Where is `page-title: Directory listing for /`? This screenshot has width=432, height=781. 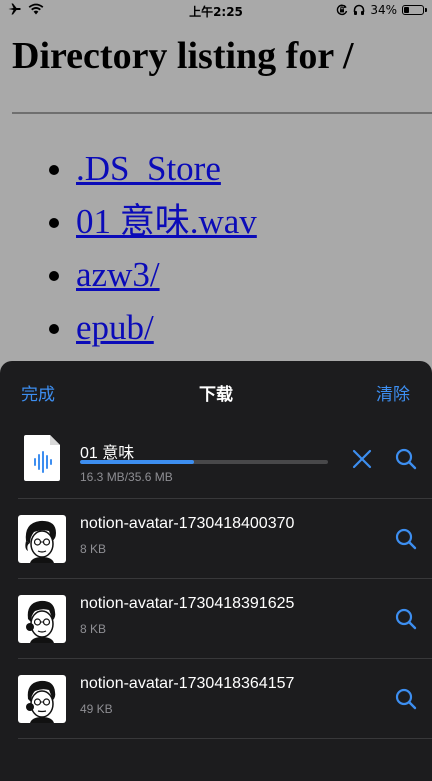
page-title: Directory listing for / is located at coordinates (183, 56).